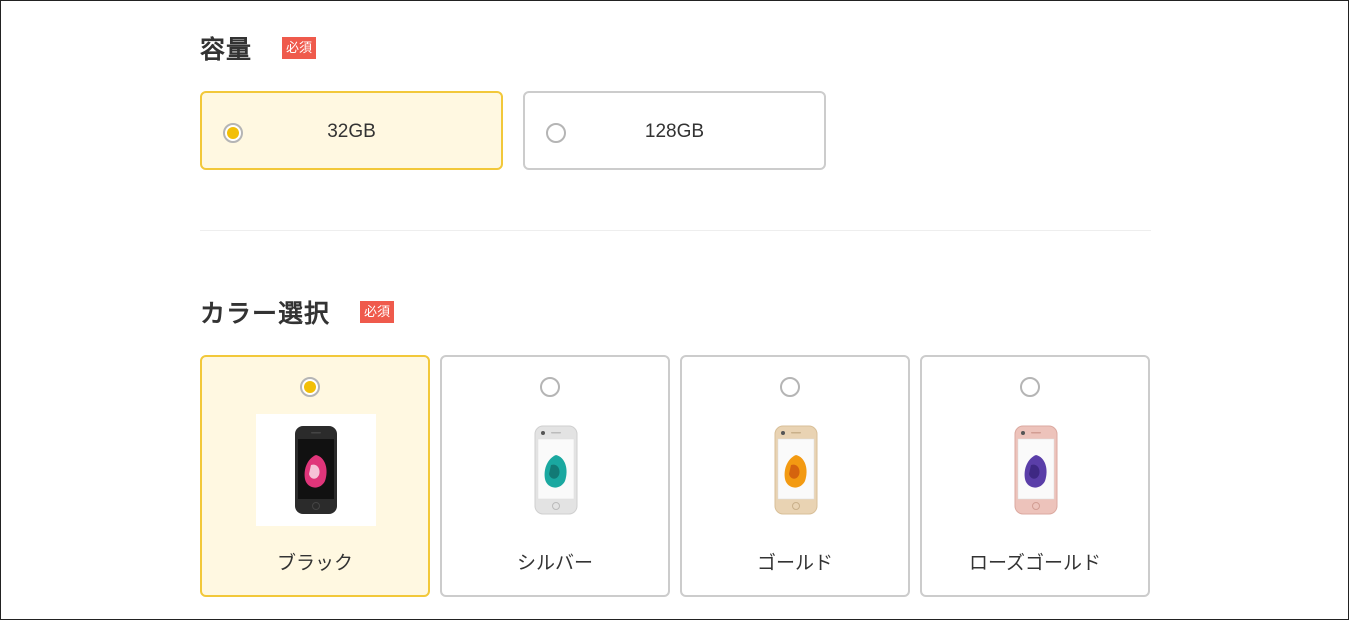  Describe the element at coordinates (316, 470) in the screenshot. I see `iphone-black-image` at that location.